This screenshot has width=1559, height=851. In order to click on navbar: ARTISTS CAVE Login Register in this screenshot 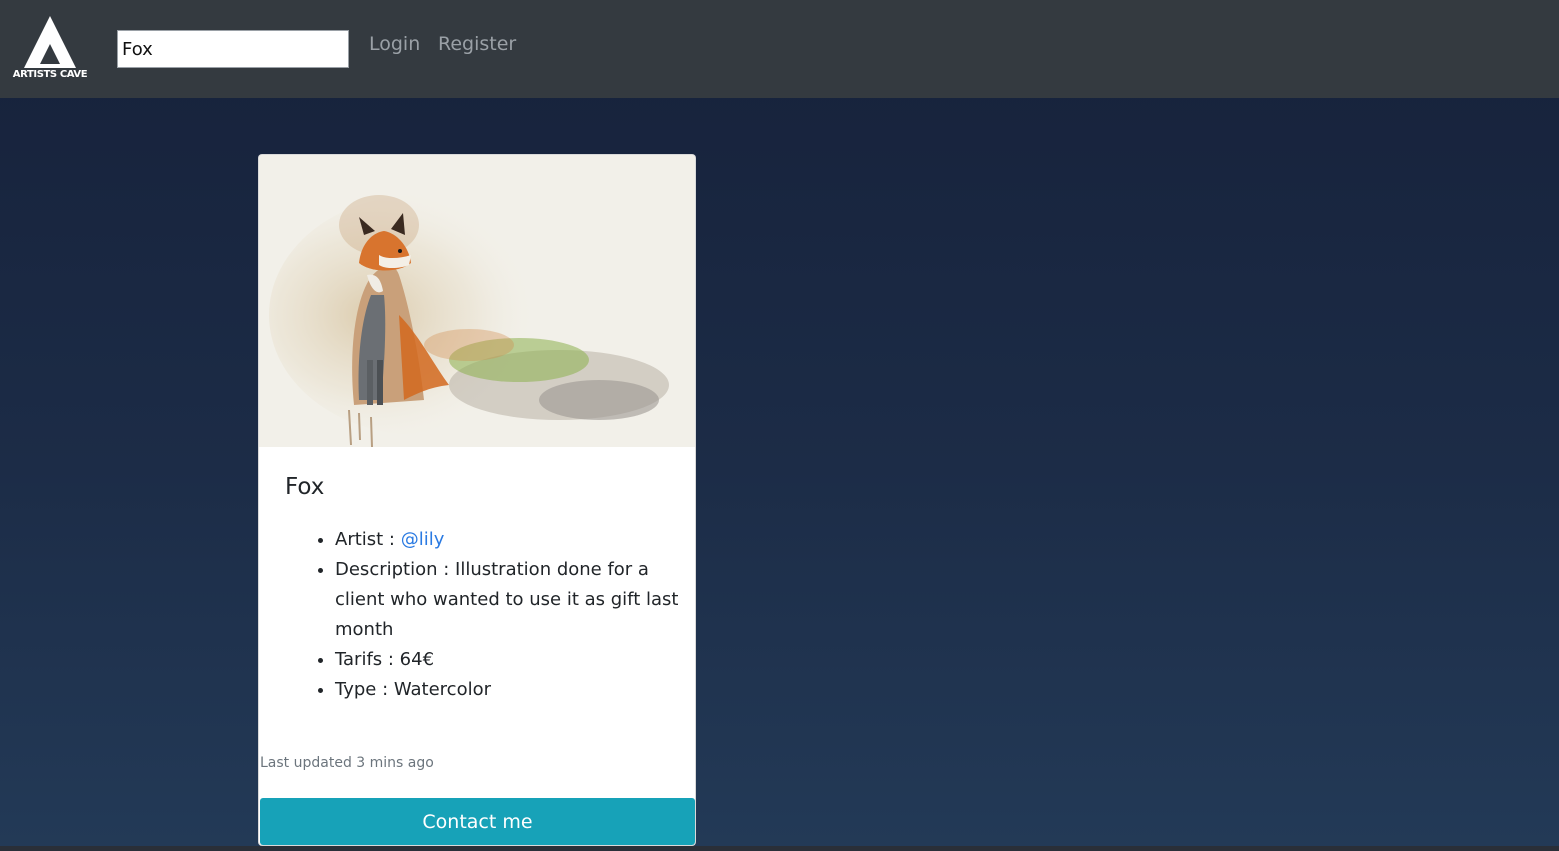, I will do `click(779, 49)`.